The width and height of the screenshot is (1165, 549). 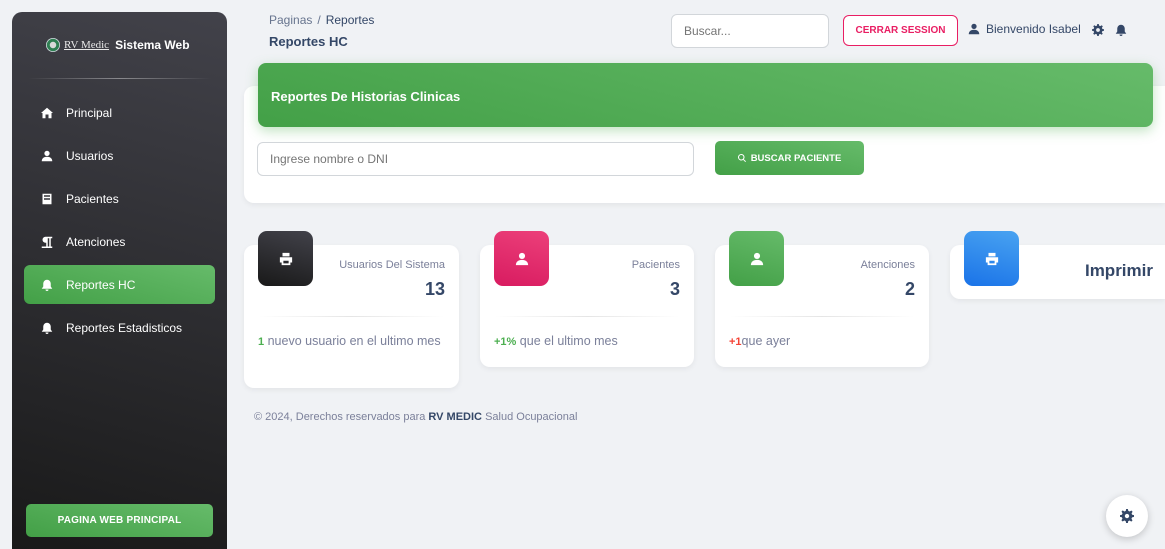 I want to click on home-icon, so click(x=47, y=113).